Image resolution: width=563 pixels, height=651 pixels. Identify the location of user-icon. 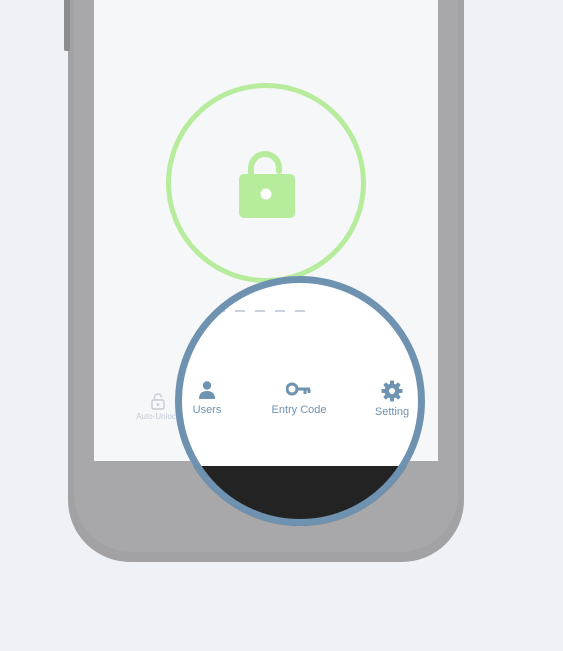
(207, 390).